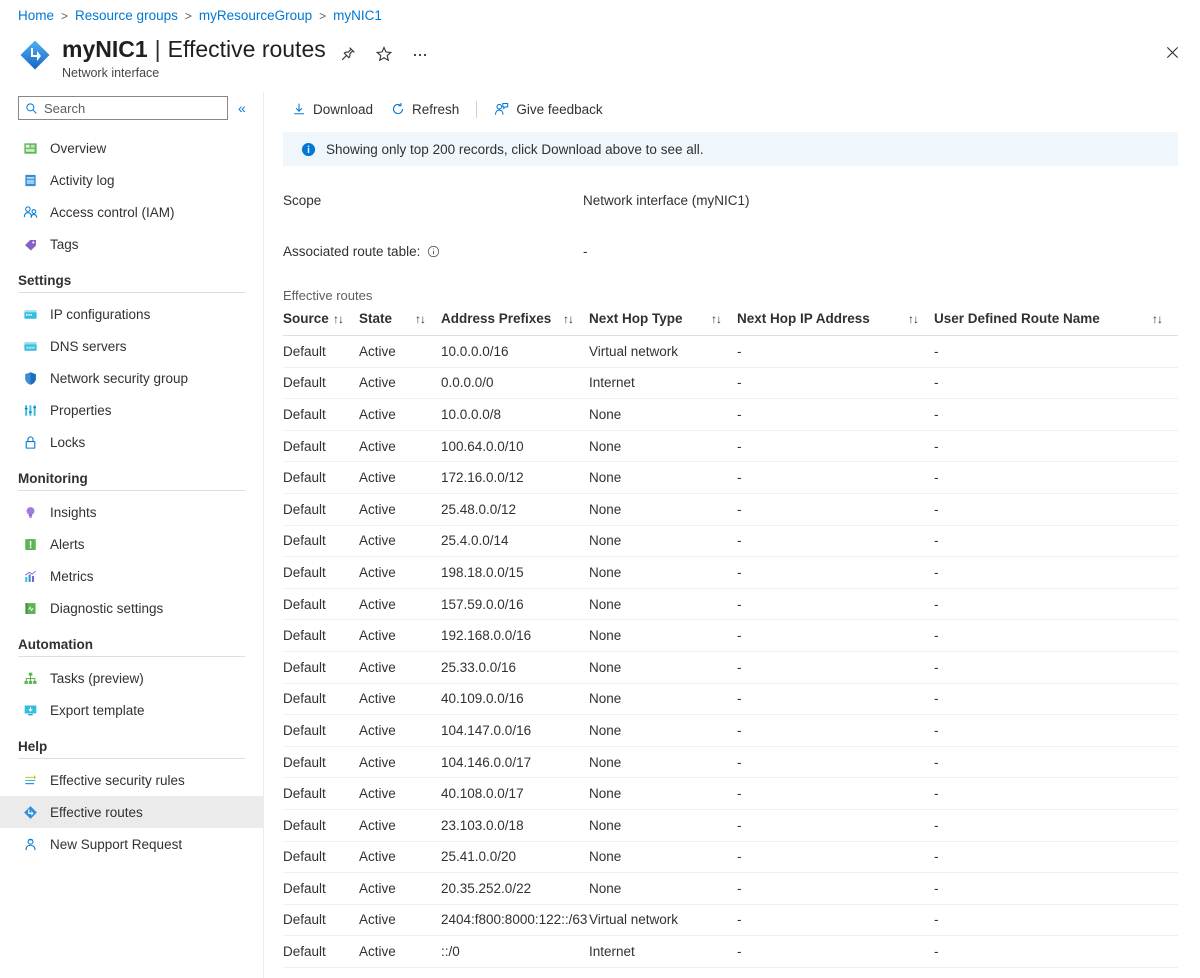 This screenshot has width=1200, height=978. Describe the element at coordinates (433, 251) in the screenshot. I see `info-circle-icon` at that location.